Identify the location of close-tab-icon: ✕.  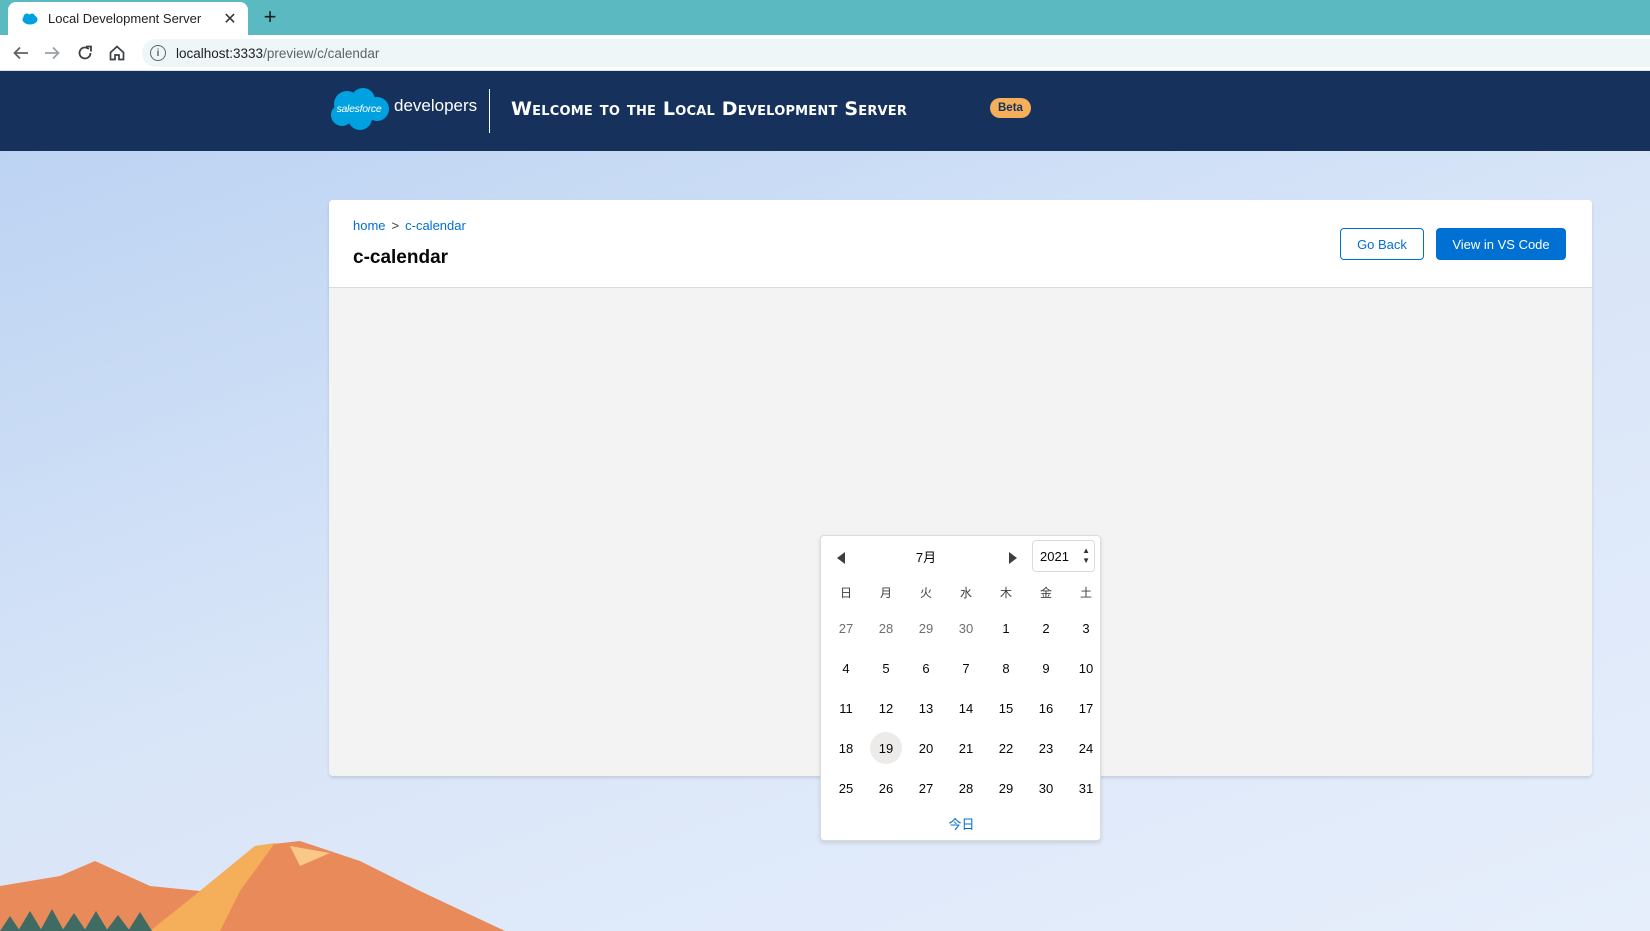
(230, 19).